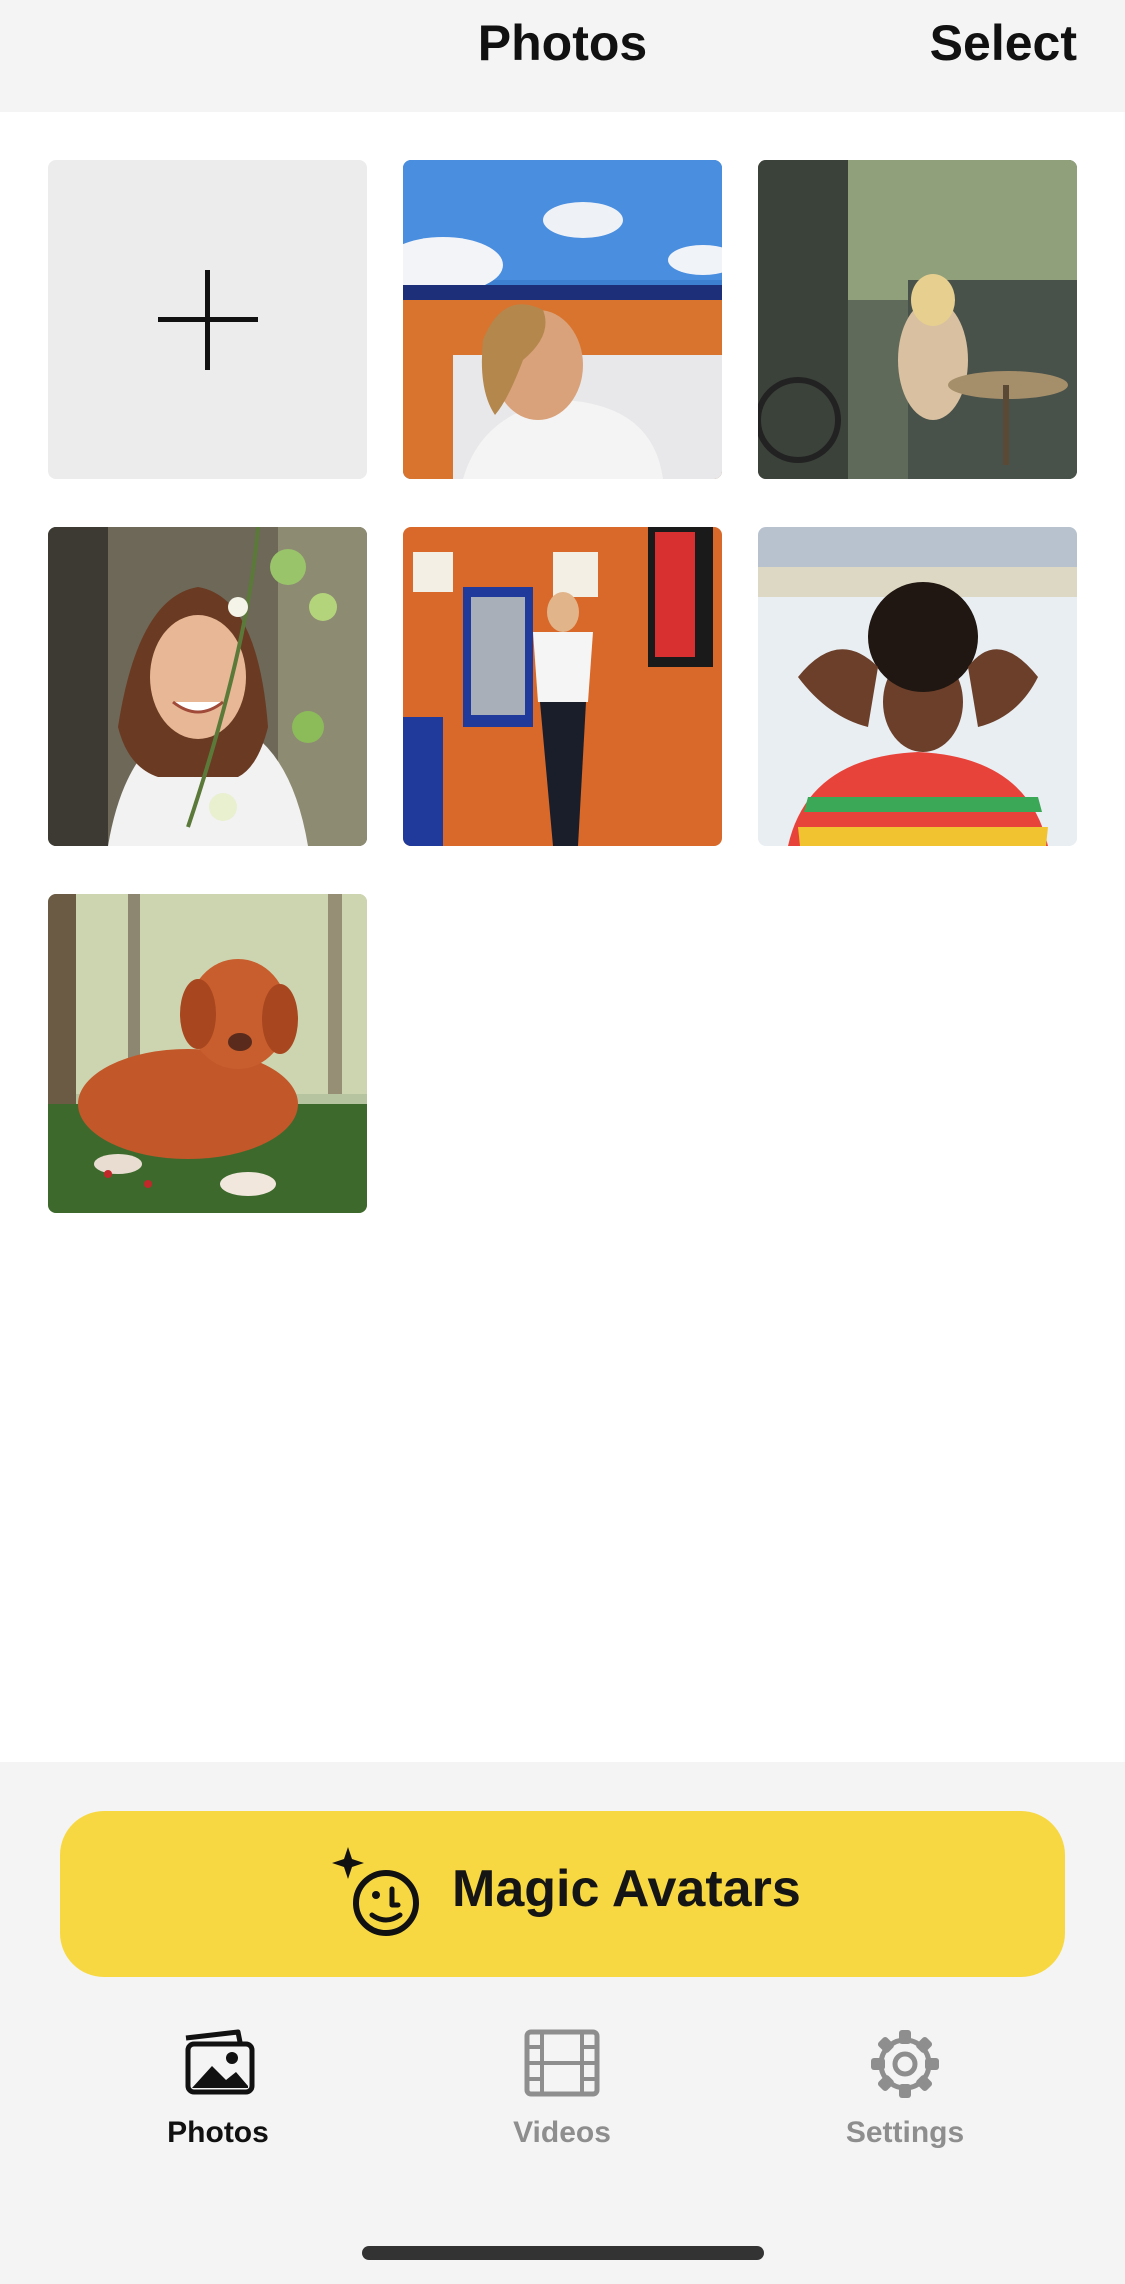 The image size is (1125, 2284). Describe the element at coordinates (562, 2063) in the screenshot. I see `film-icon` at that location.